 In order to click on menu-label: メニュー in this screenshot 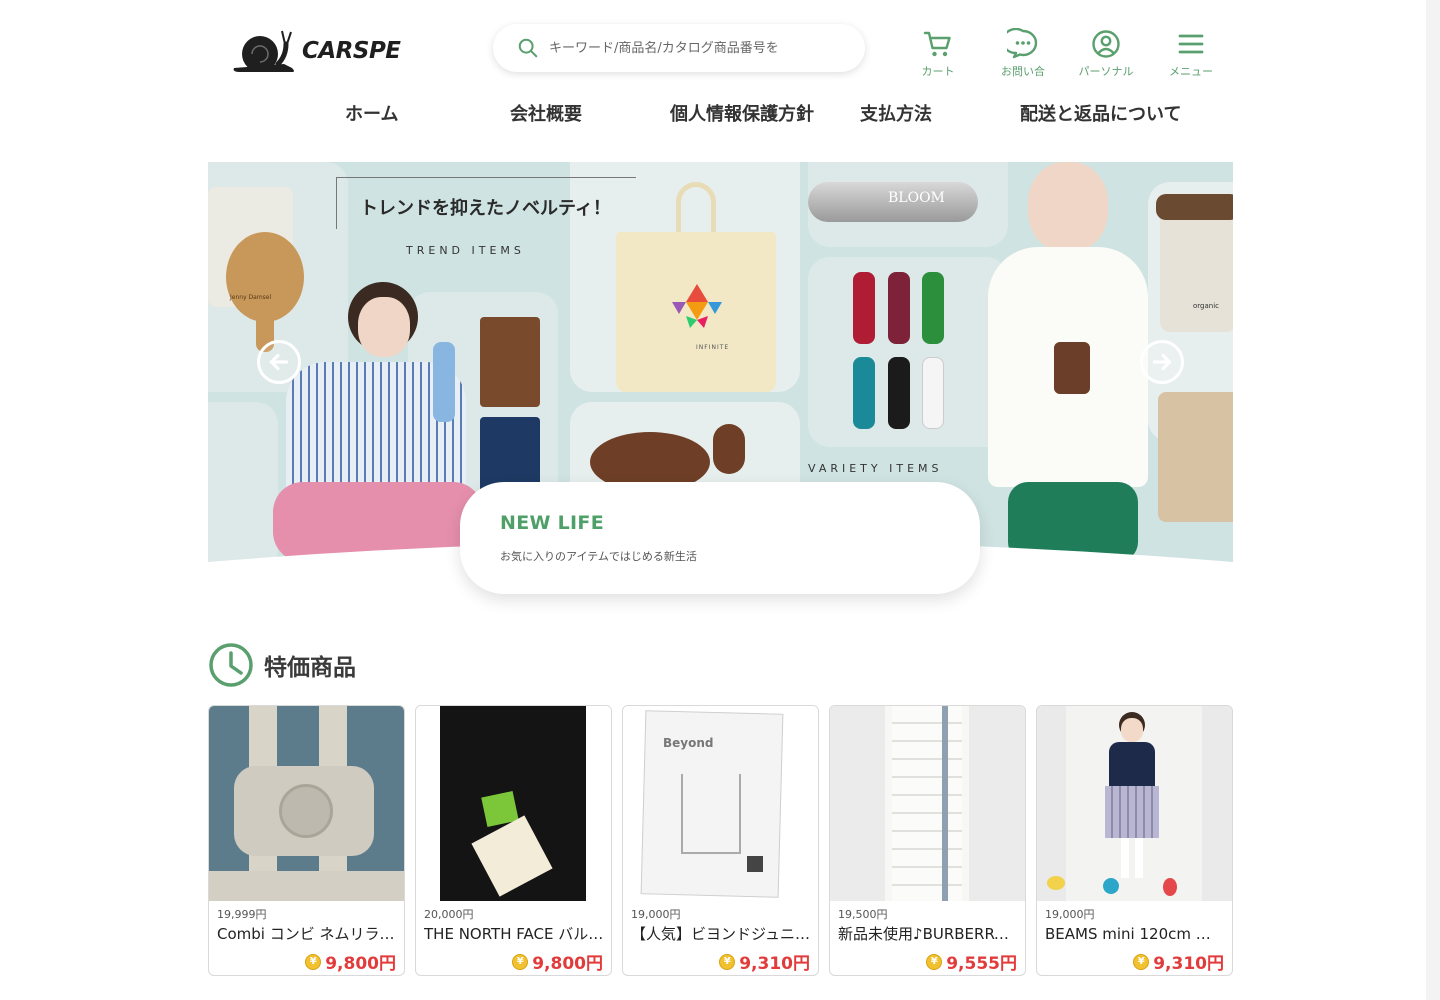, I will do `click(1191, 71)`.